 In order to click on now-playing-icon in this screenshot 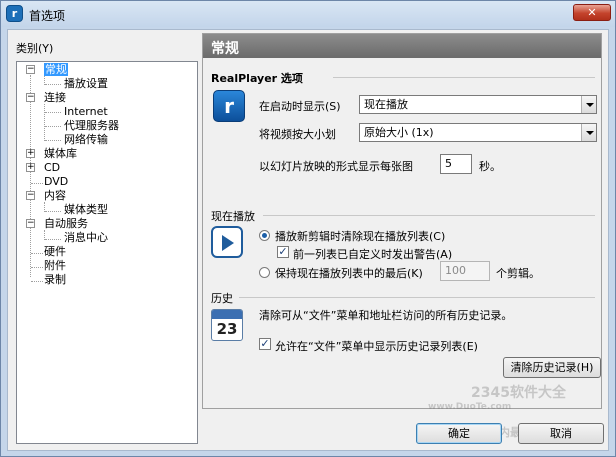, I will do `click(227, 242)`.